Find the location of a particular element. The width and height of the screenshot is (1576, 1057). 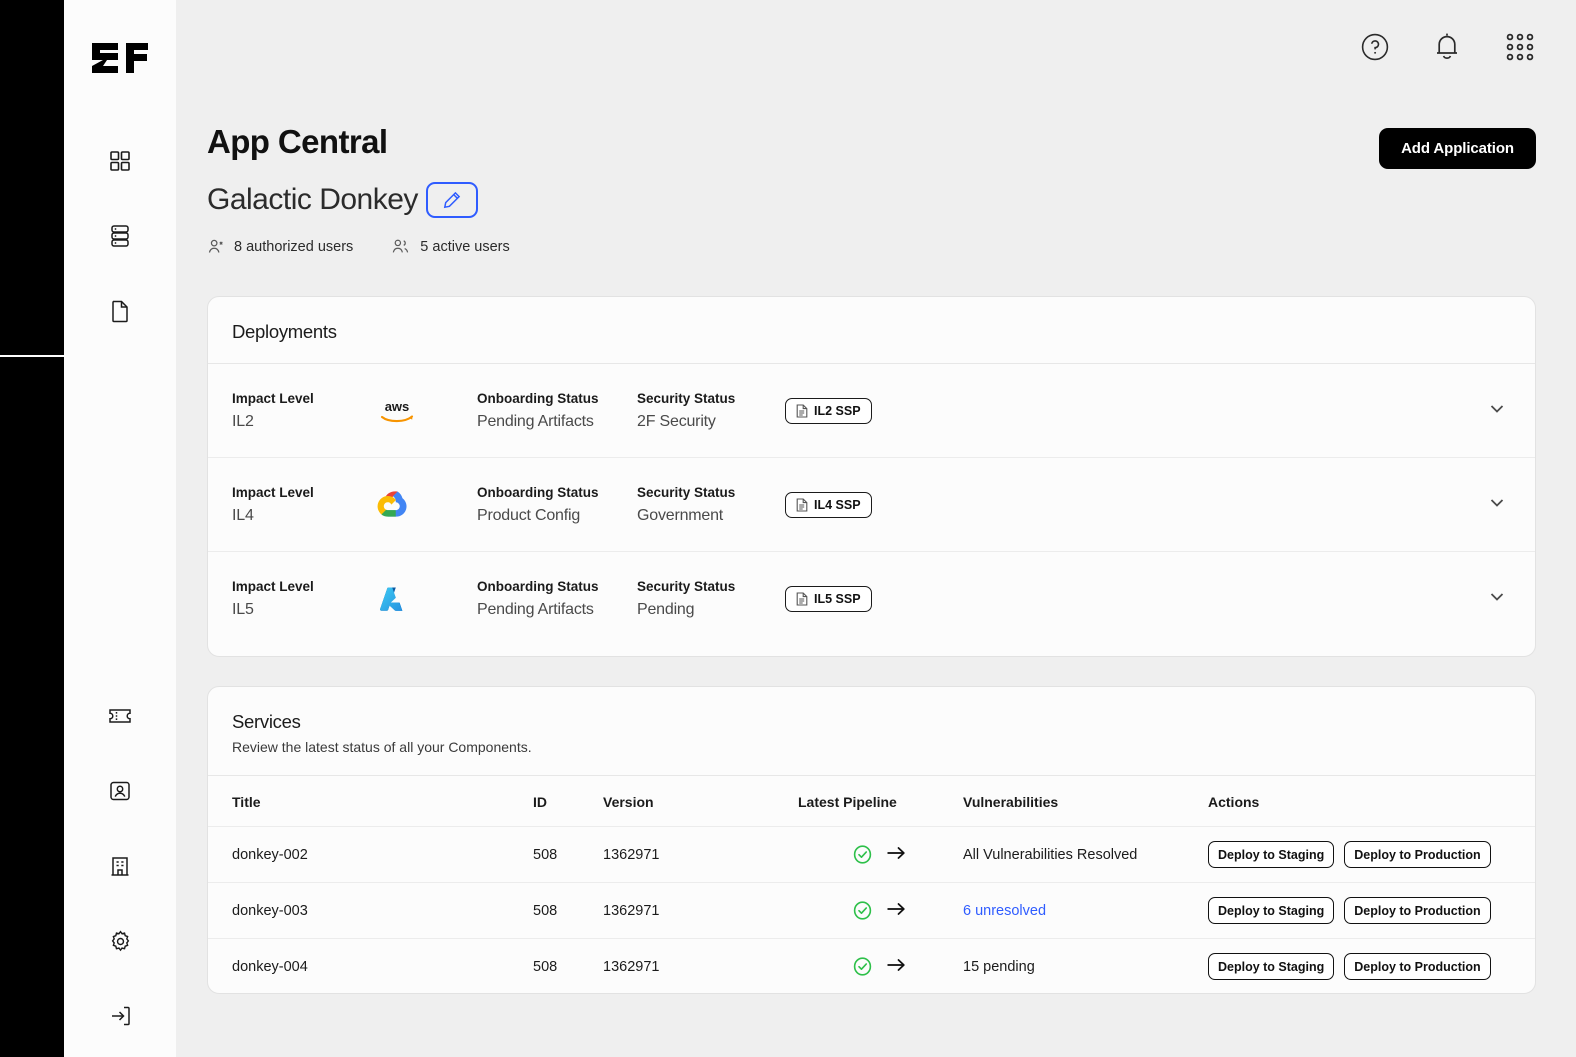

service-vulnerabilities: 15 pending is located at coordinates (1085, 967).